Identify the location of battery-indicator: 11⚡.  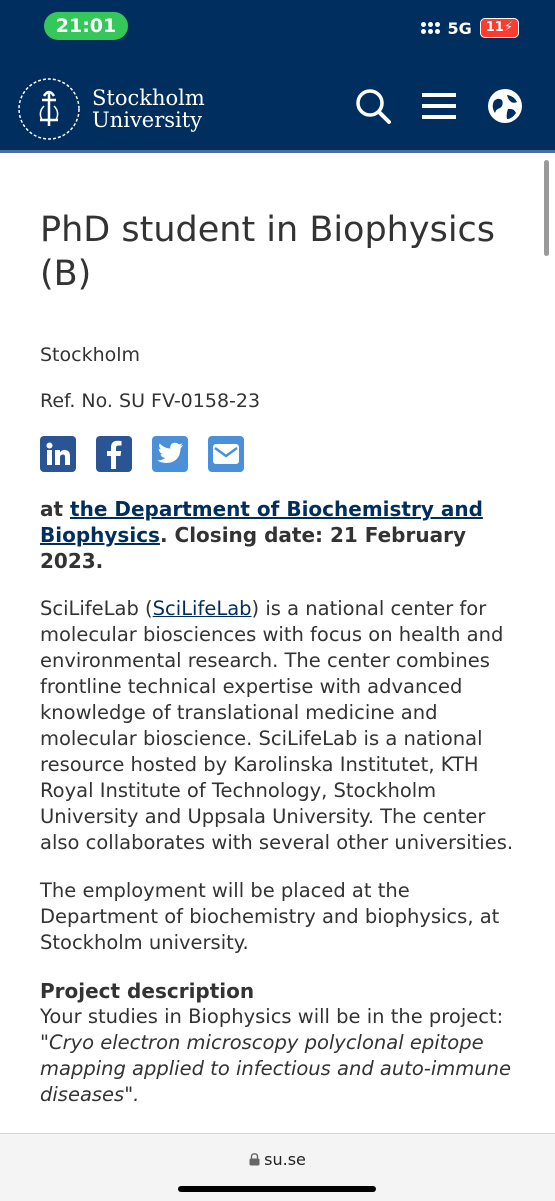
(499, 28).